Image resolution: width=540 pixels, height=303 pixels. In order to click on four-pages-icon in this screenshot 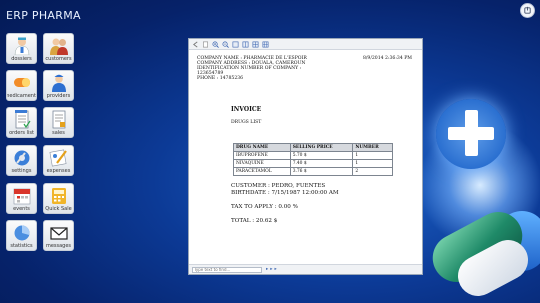, I will do `click(255, 44)`.